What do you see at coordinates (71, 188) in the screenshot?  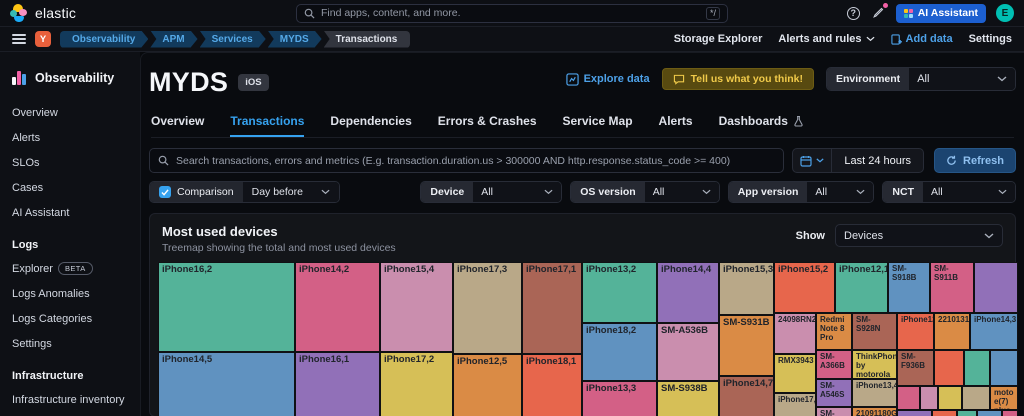 I see `sidebar-item-cases: Cases` at bounding box center [71, 188].